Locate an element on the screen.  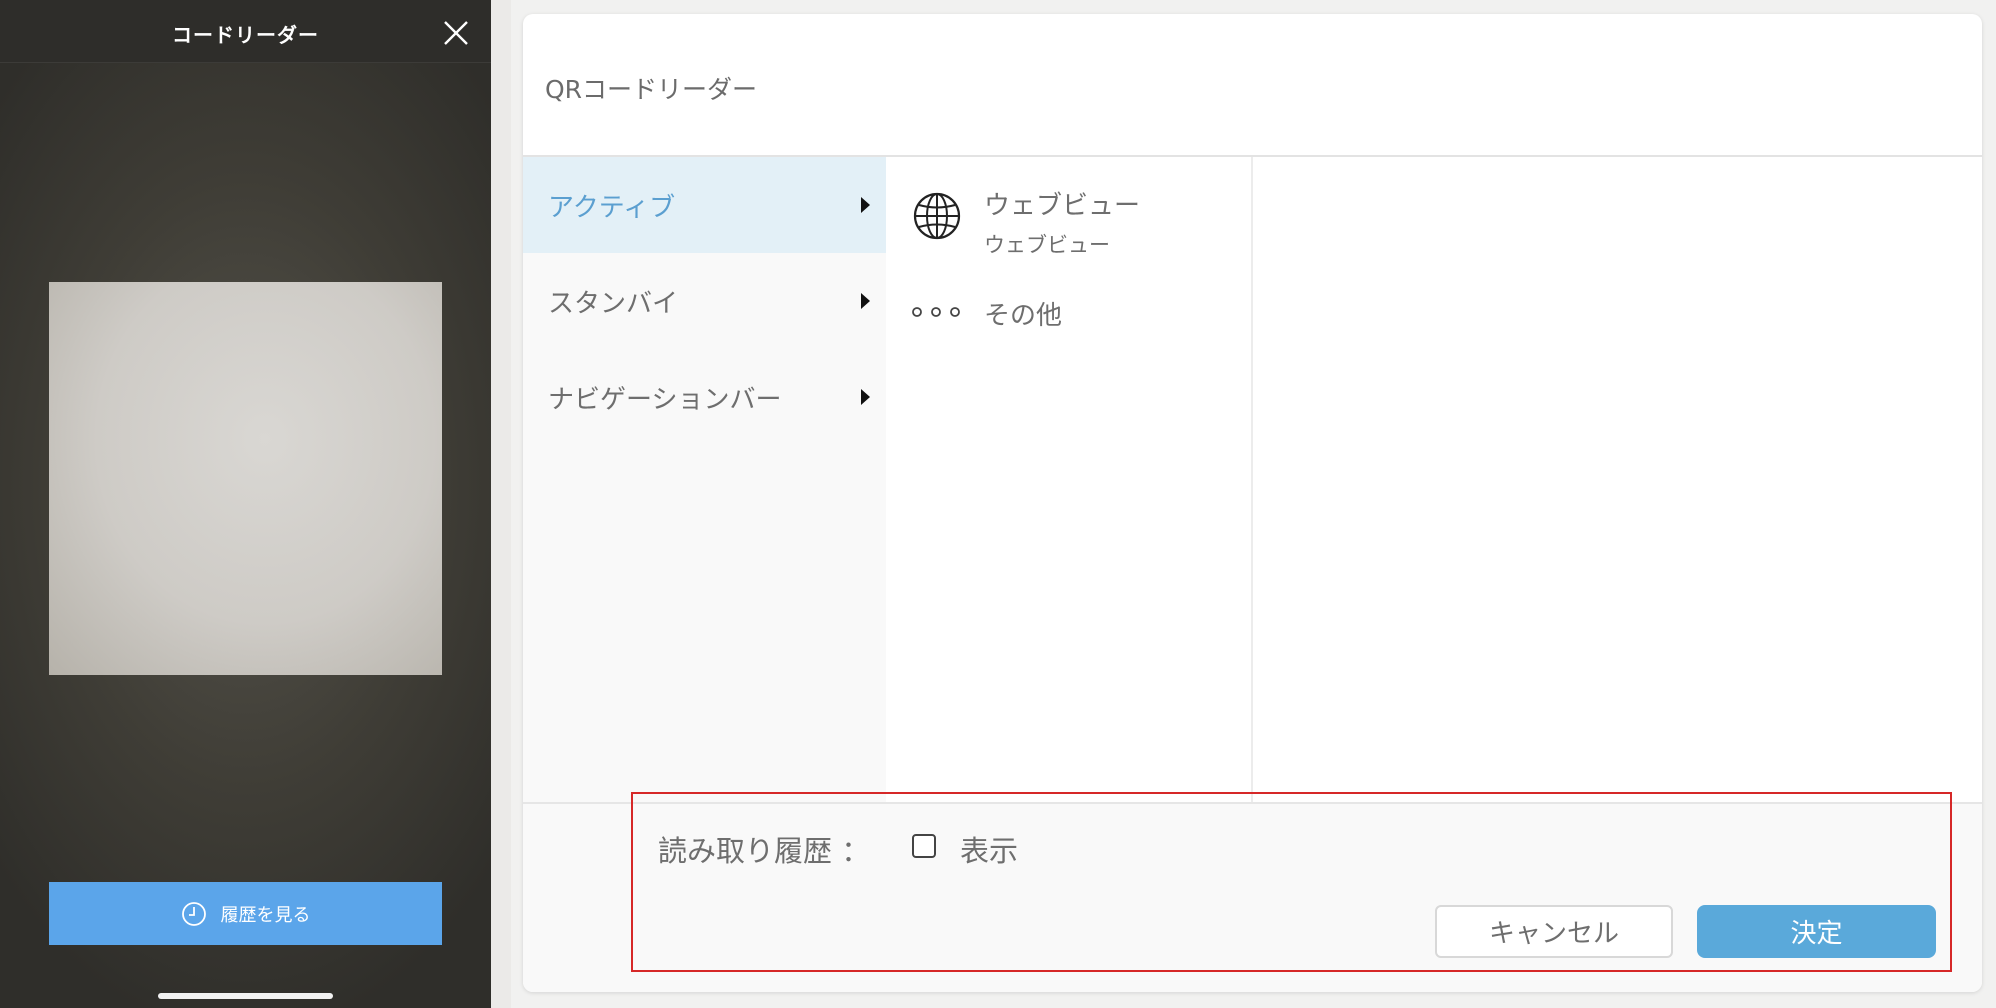
menu-column: アクティブ スタンバイ ナビゲーションバー is located at coordinates (704, 479).